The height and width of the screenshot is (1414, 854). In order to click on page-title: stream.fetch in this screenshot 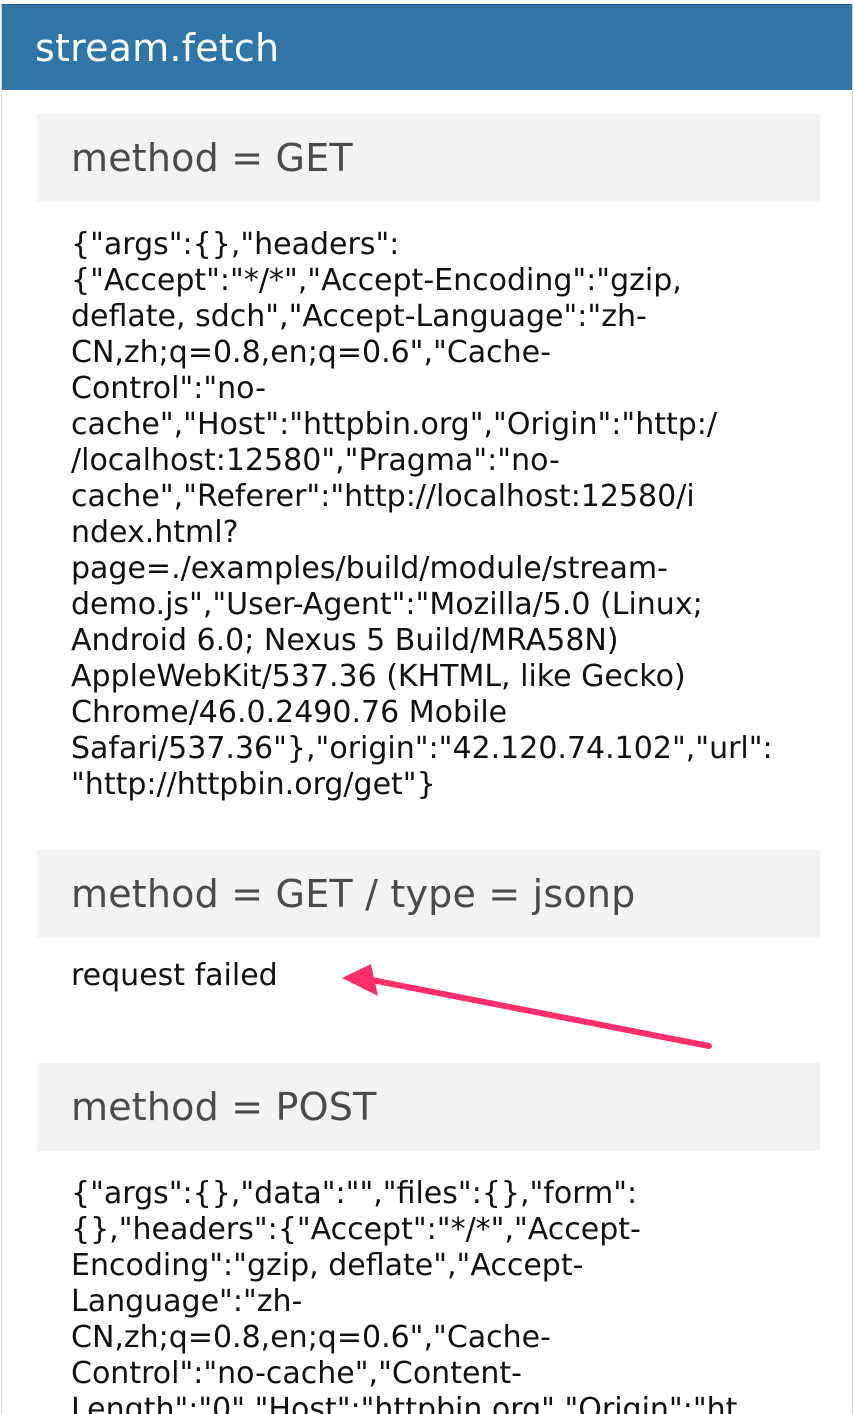, I will do `click(157, 47)`.